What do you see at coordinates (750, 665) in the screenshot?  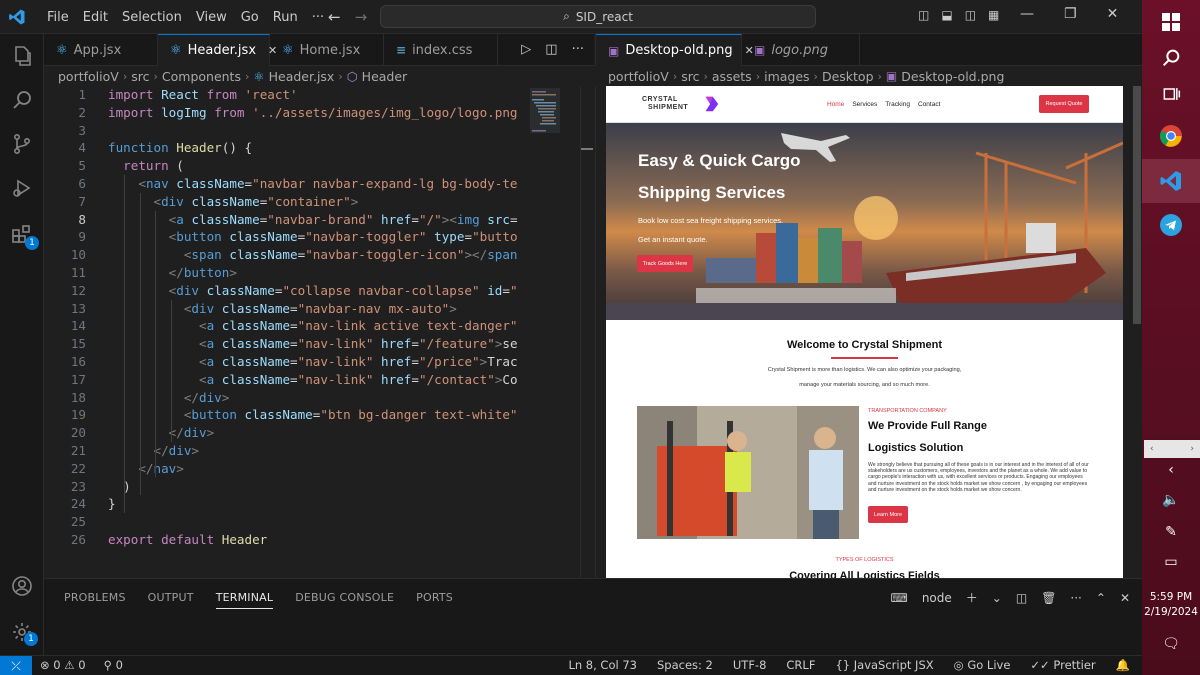 I see `encoding: UTF-8` at bounding box center [750, 665].